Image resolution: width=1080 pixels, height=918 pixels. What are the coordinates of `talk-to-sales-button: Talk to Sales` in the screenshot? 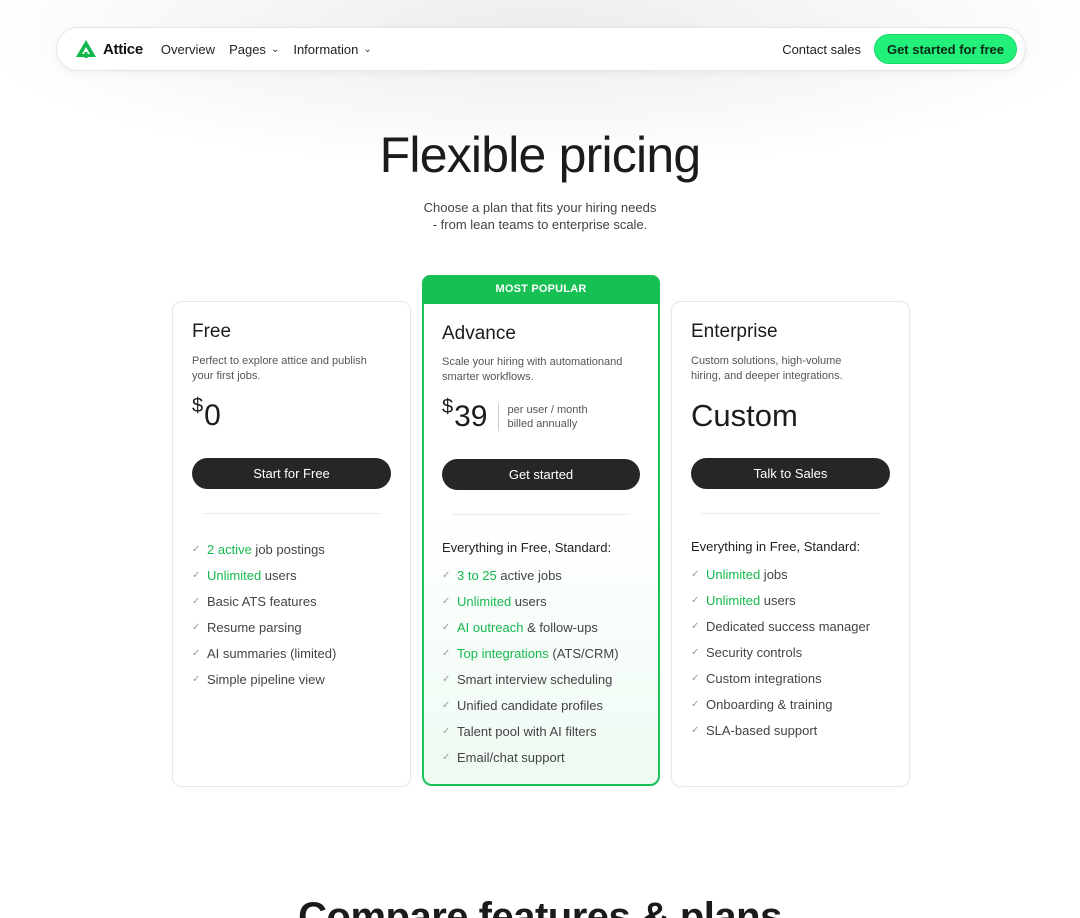 It's located at (790, 473).